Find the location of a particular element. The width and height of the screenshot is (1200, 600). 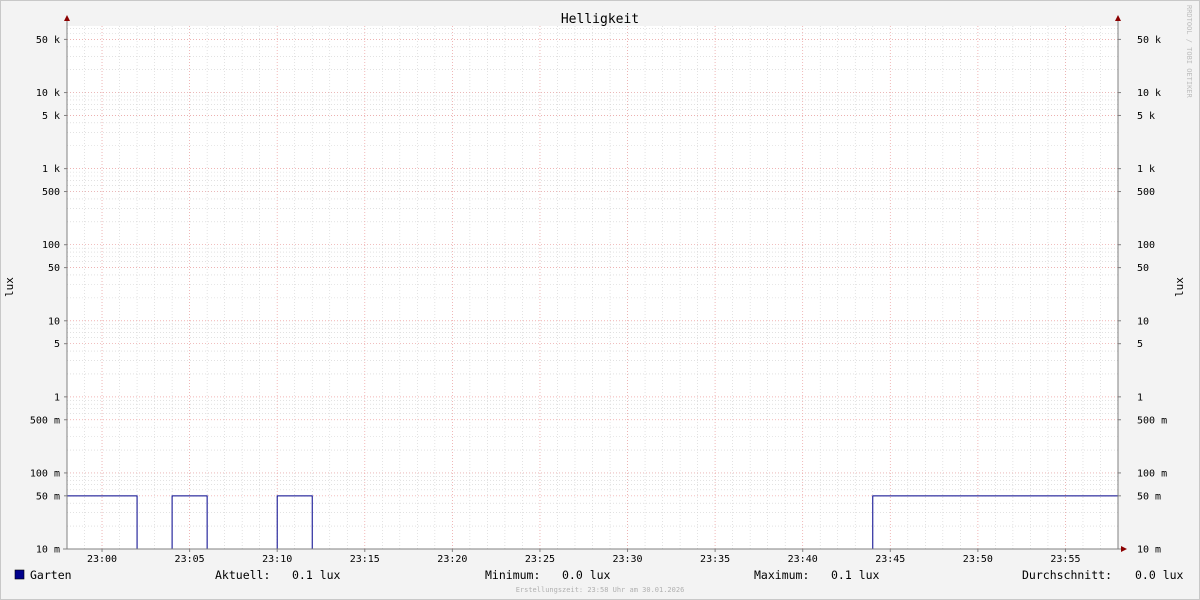

legend-series-name: Garten is located at coordinates (51, 575).